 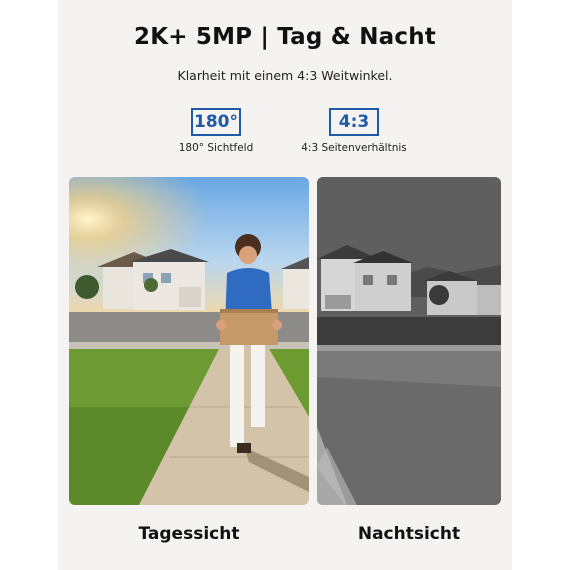 What do you see at coordinates (216, 122) in the screenshot?
I see `field-of-view-badge: 180°` at bounding box center [216, 122].